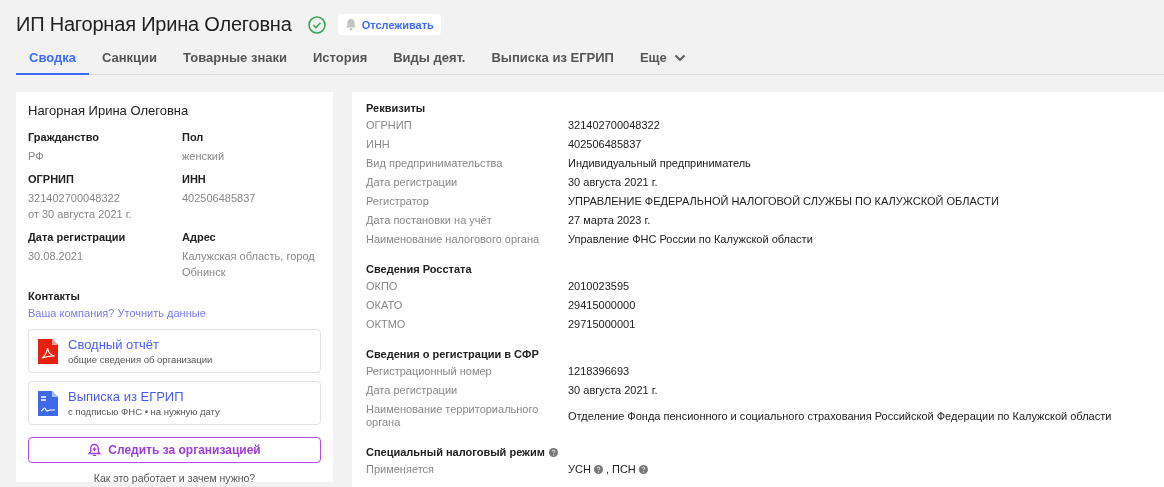  Describe the element at coordinates (453, 239) in the screenshot. I see `detail-label: Наименование налогового органа` at that location.